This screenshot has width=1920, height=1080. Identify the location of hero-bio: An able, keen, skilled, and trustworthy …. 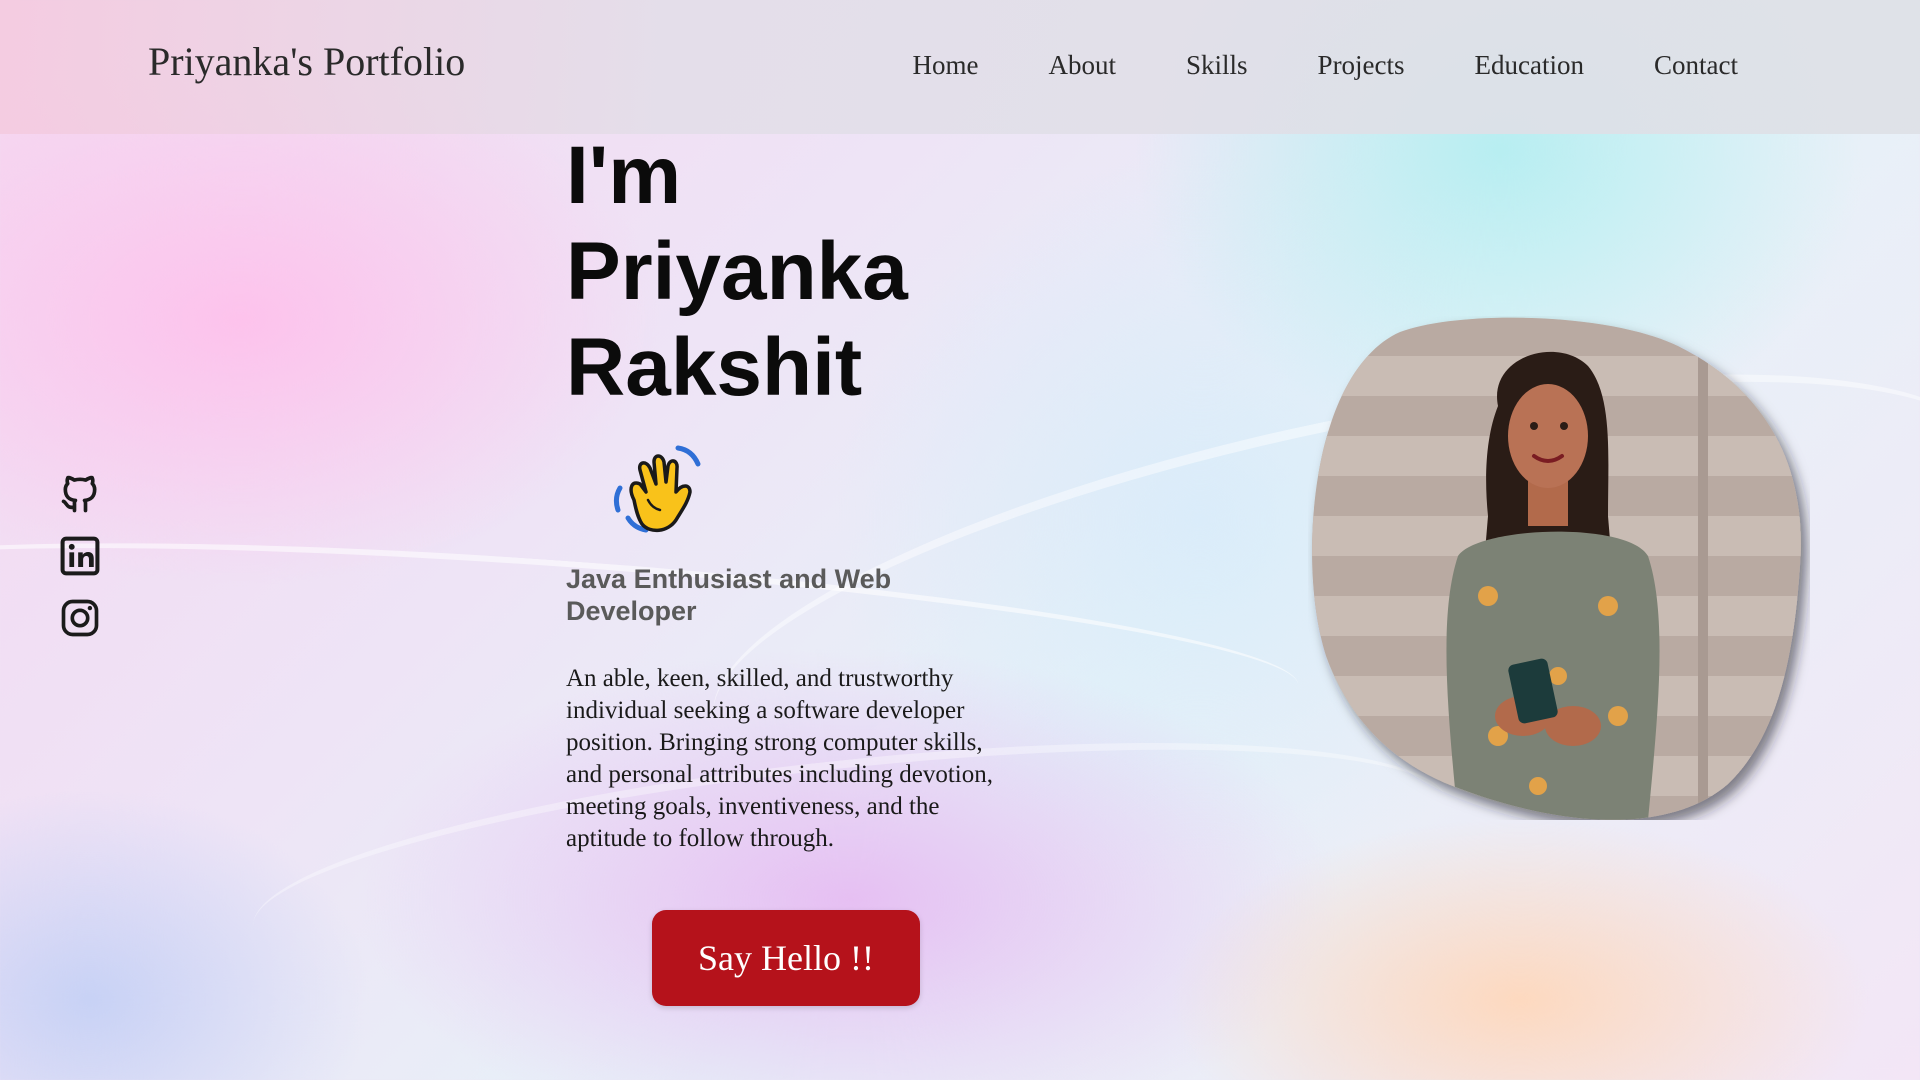
(779, 758).